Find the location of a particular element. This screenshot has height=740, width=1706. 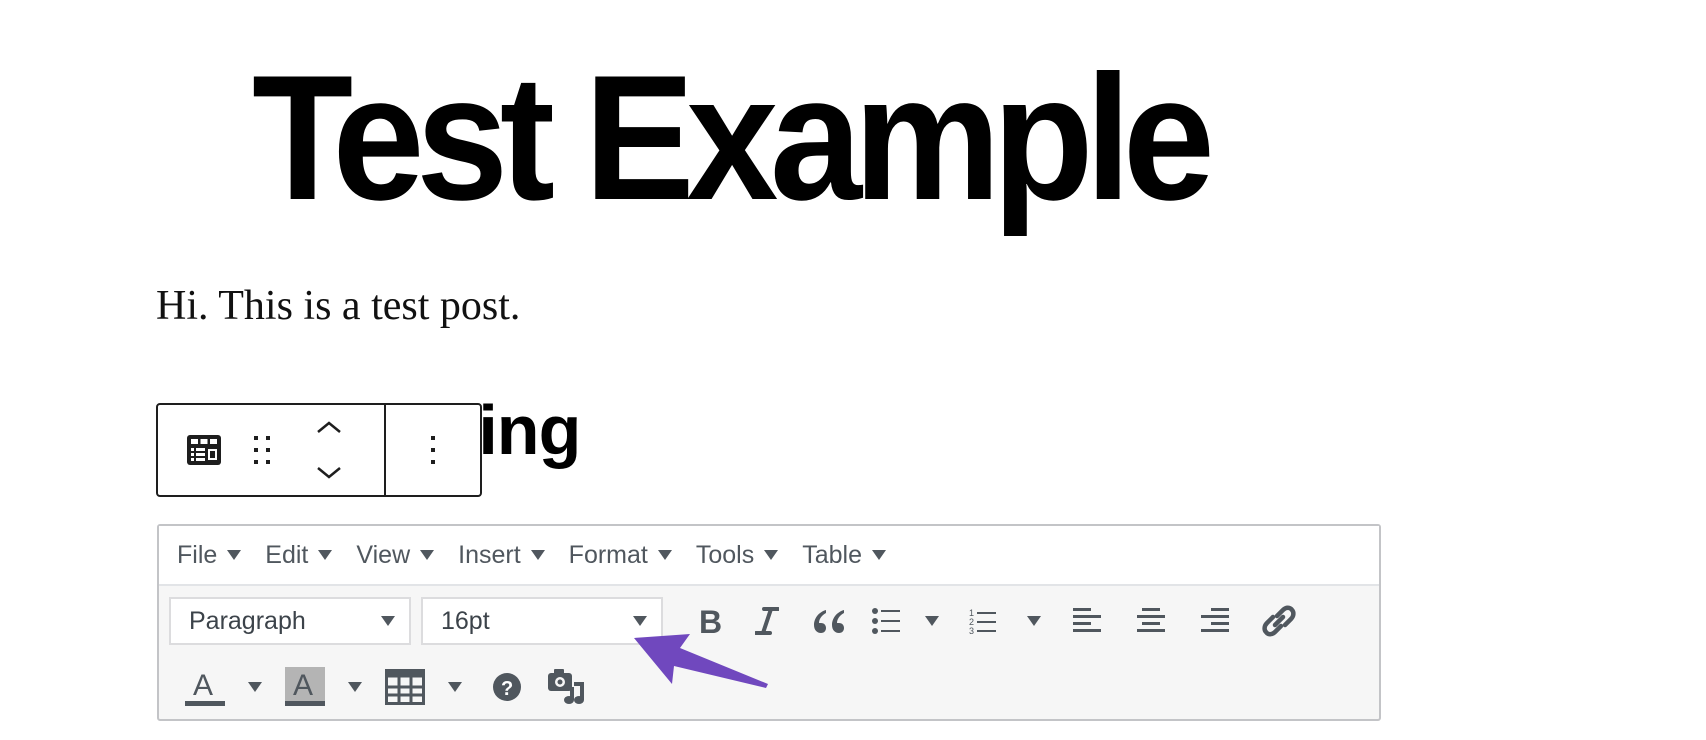

menu-edit: Edit is located at coordinates (299, 555).